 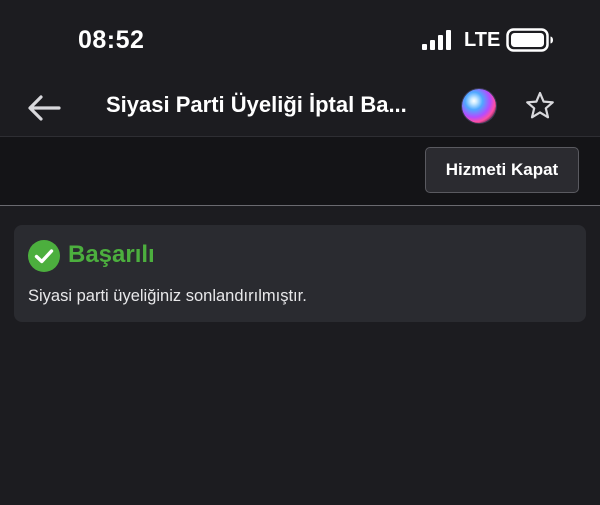 I want to click on siri-icon, so click(x=479, y=106).